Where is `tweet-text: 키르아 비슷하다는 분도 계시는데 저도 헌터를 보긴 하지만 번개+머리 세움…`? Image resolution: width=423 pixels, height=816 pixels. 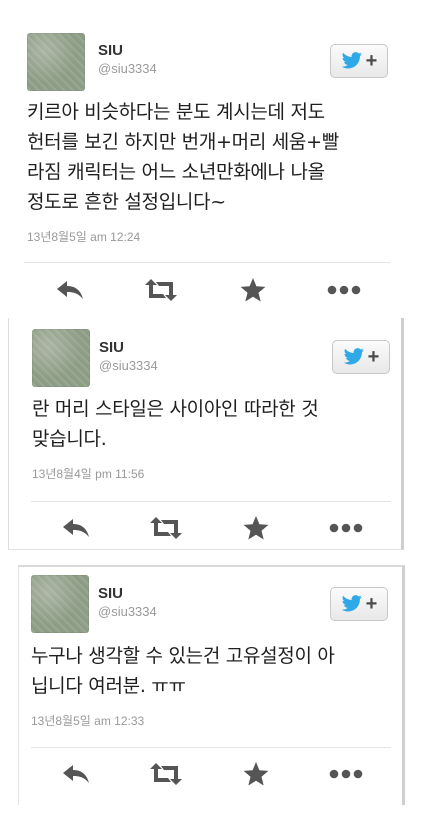 tweet-text: 키르아 비슷하다는 분도 계시는데 저도 헌터를 보긴 하지만 번개+머리 세움… is located at coordinates (183, 157).